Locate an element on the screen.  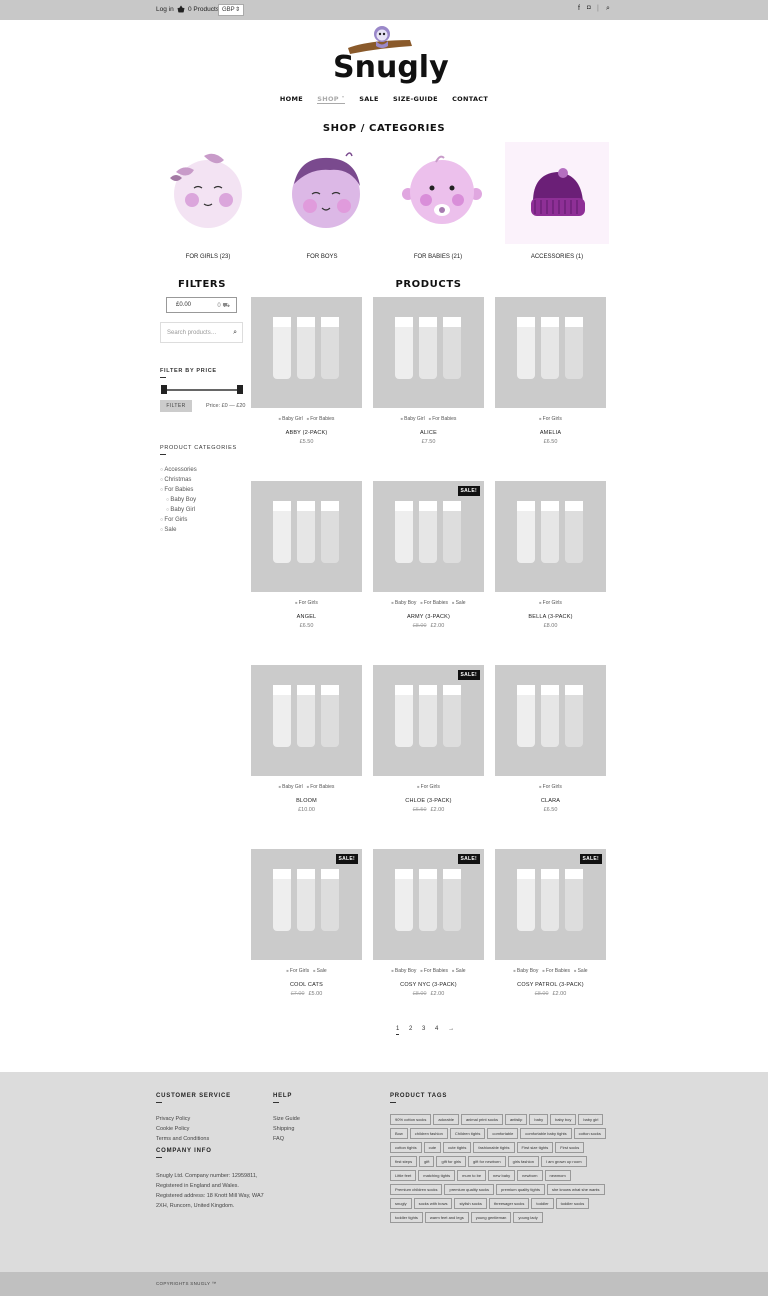
tag-link: gift is located at coordinates (427, 1161).